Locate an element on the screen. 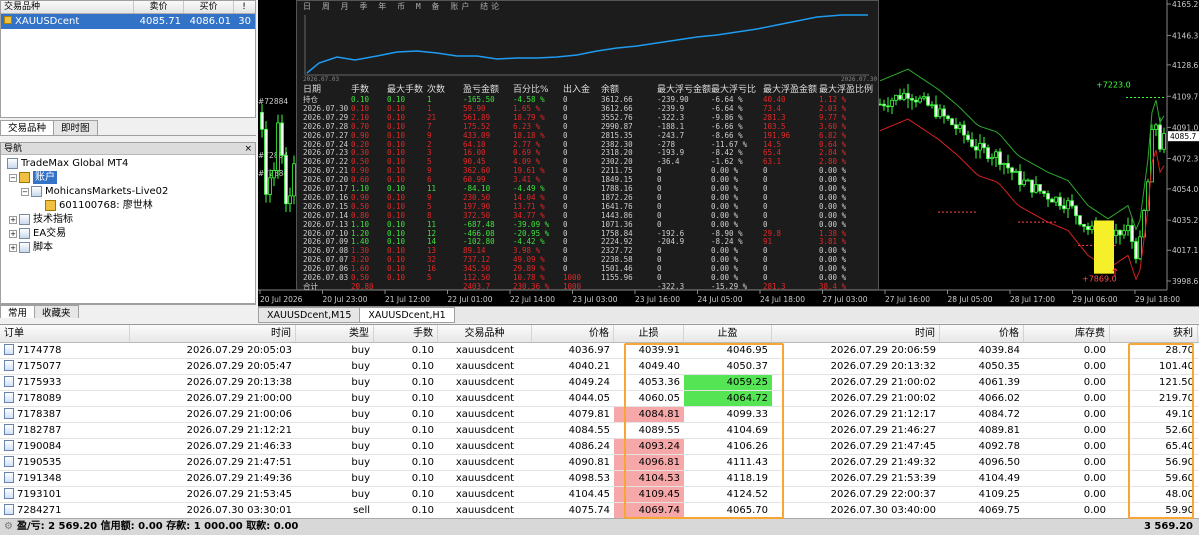 The width and height of the screenshot is (1199, 537). mw-header-ask: 买价 is located at coordinates (209, 7).